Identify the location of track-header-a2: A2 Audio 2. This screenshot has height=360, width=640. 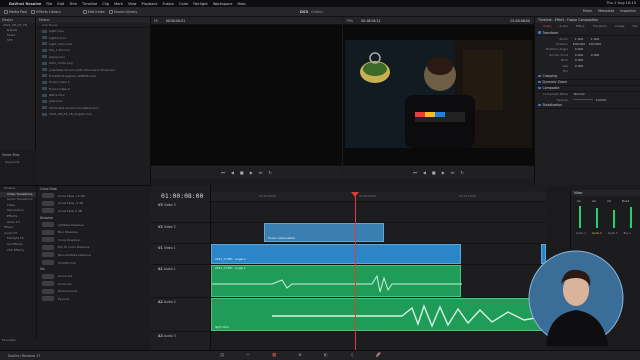
(181, 302).